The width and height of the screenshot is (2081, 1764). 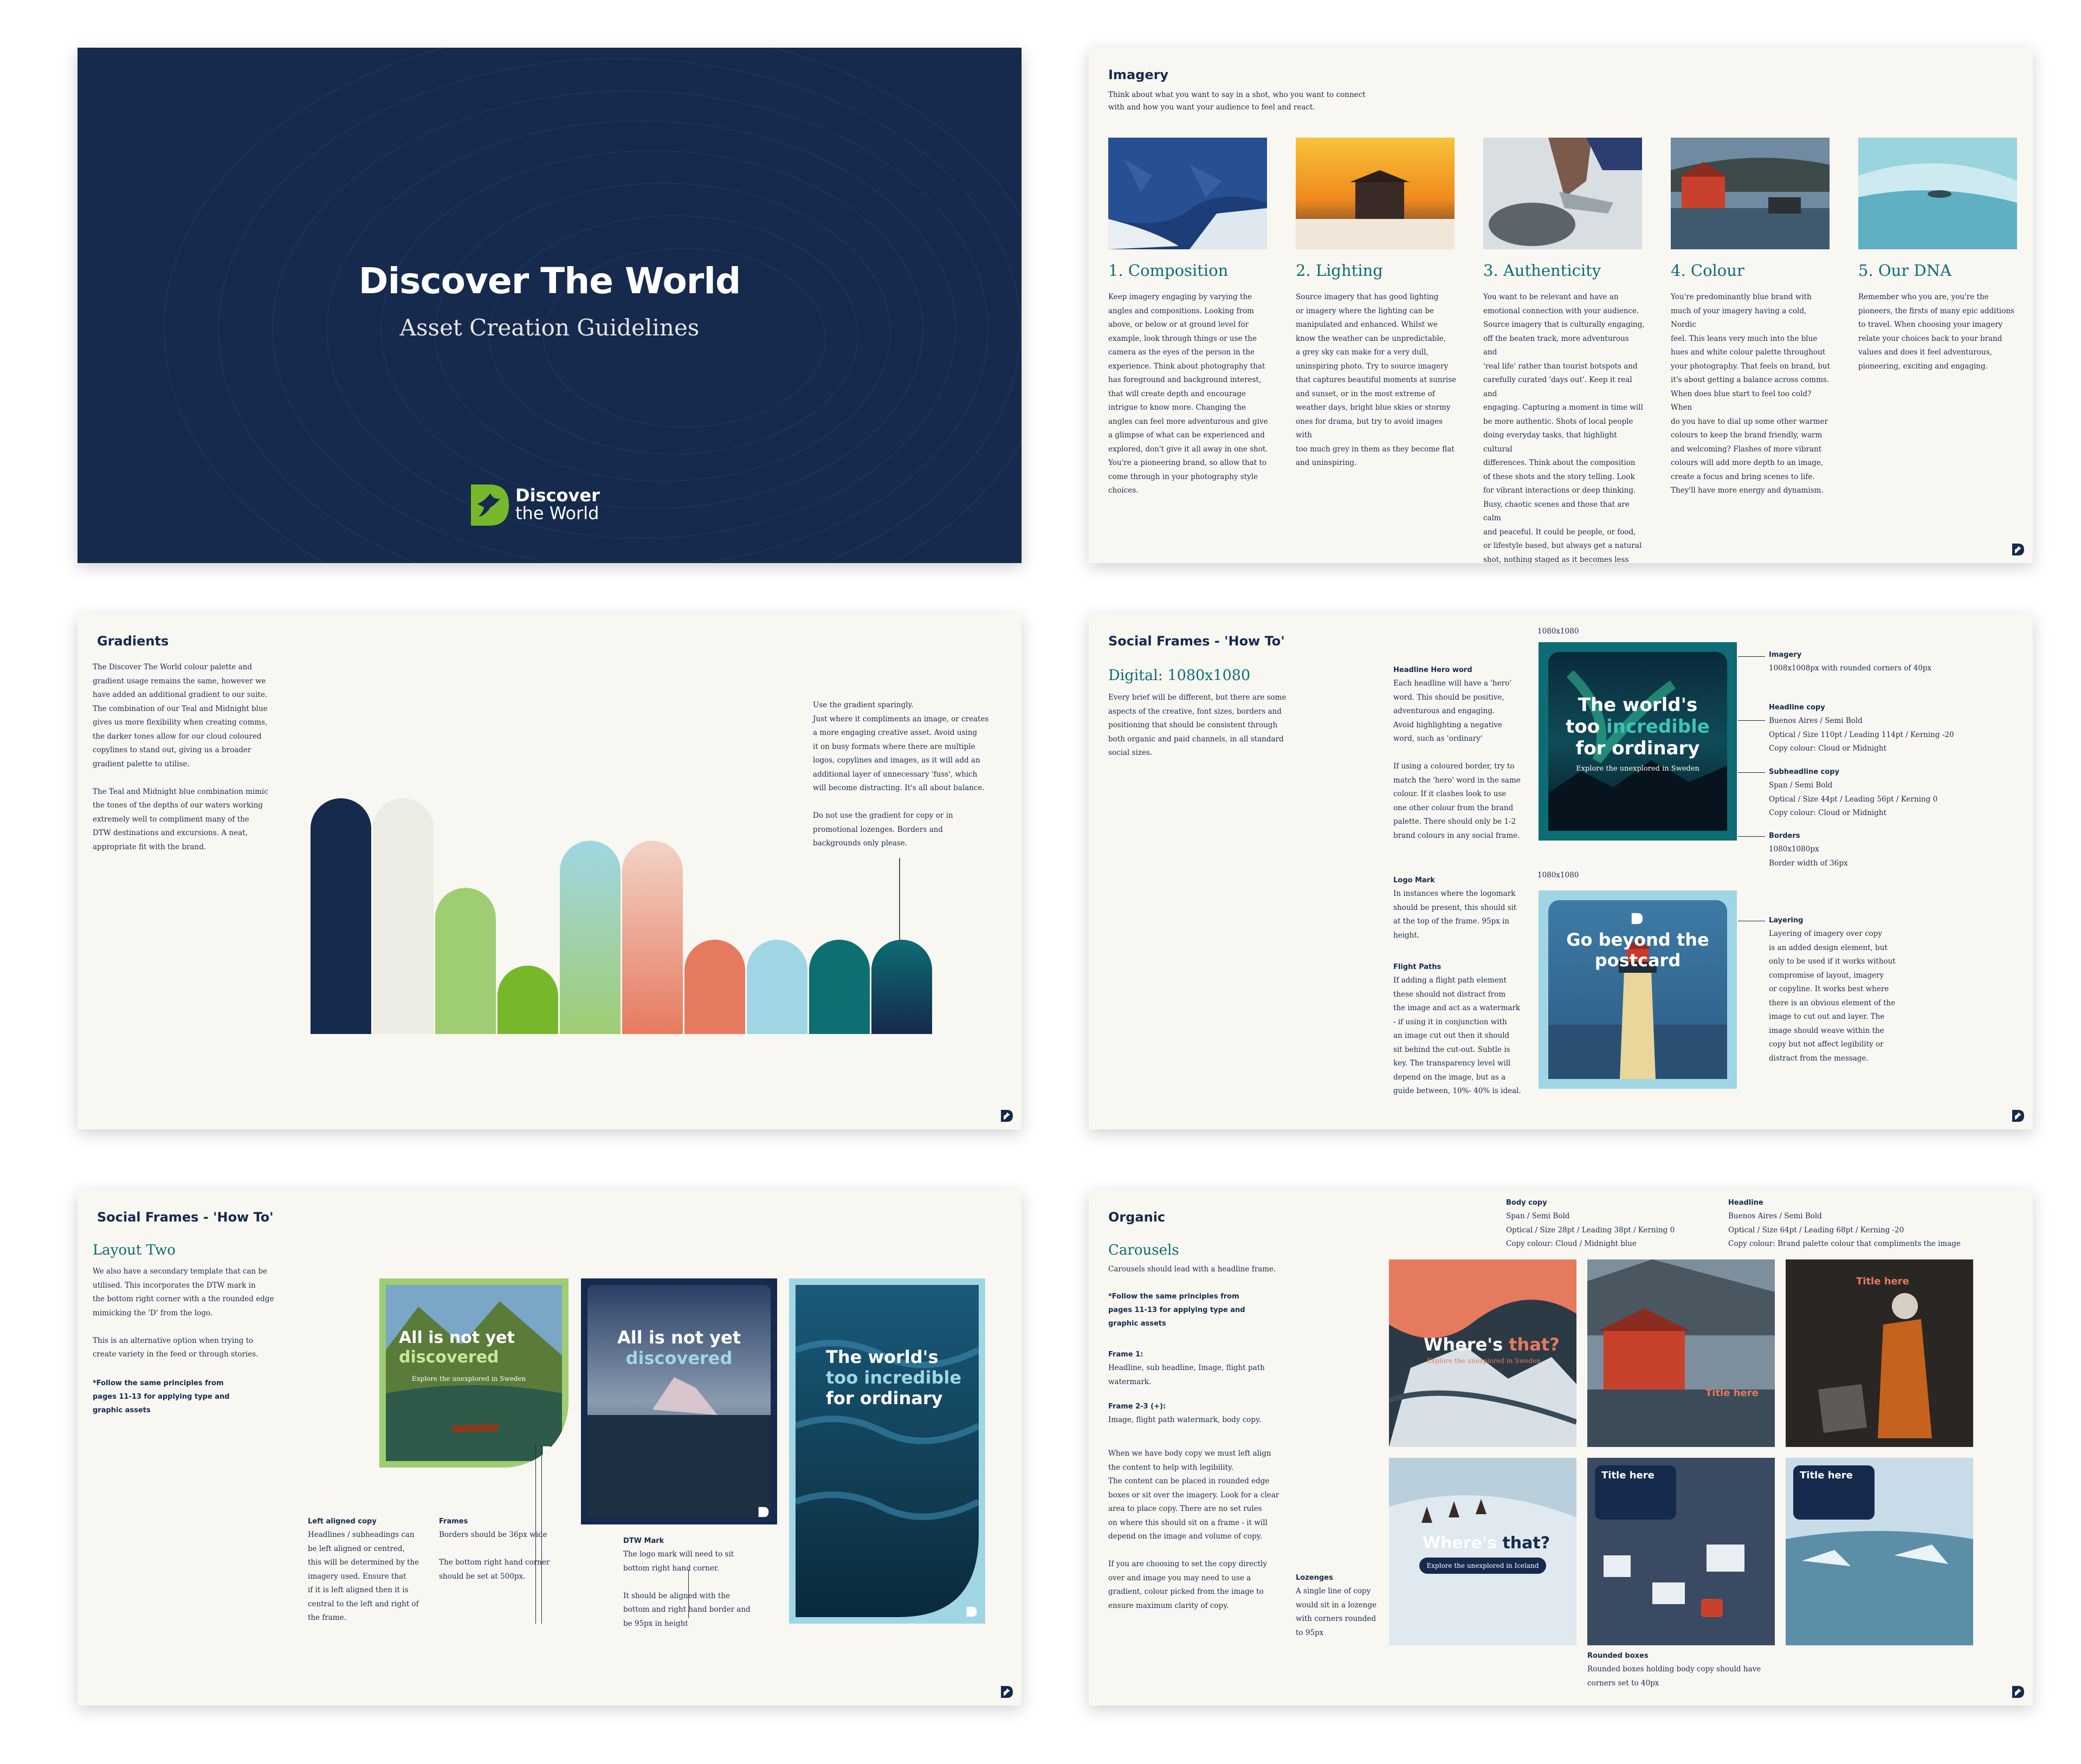 What do you see at coordinates (1314, 1578) in the screenshot?
I see `lozenges-label: Lozenges` at bounding box center [1314, 1578].